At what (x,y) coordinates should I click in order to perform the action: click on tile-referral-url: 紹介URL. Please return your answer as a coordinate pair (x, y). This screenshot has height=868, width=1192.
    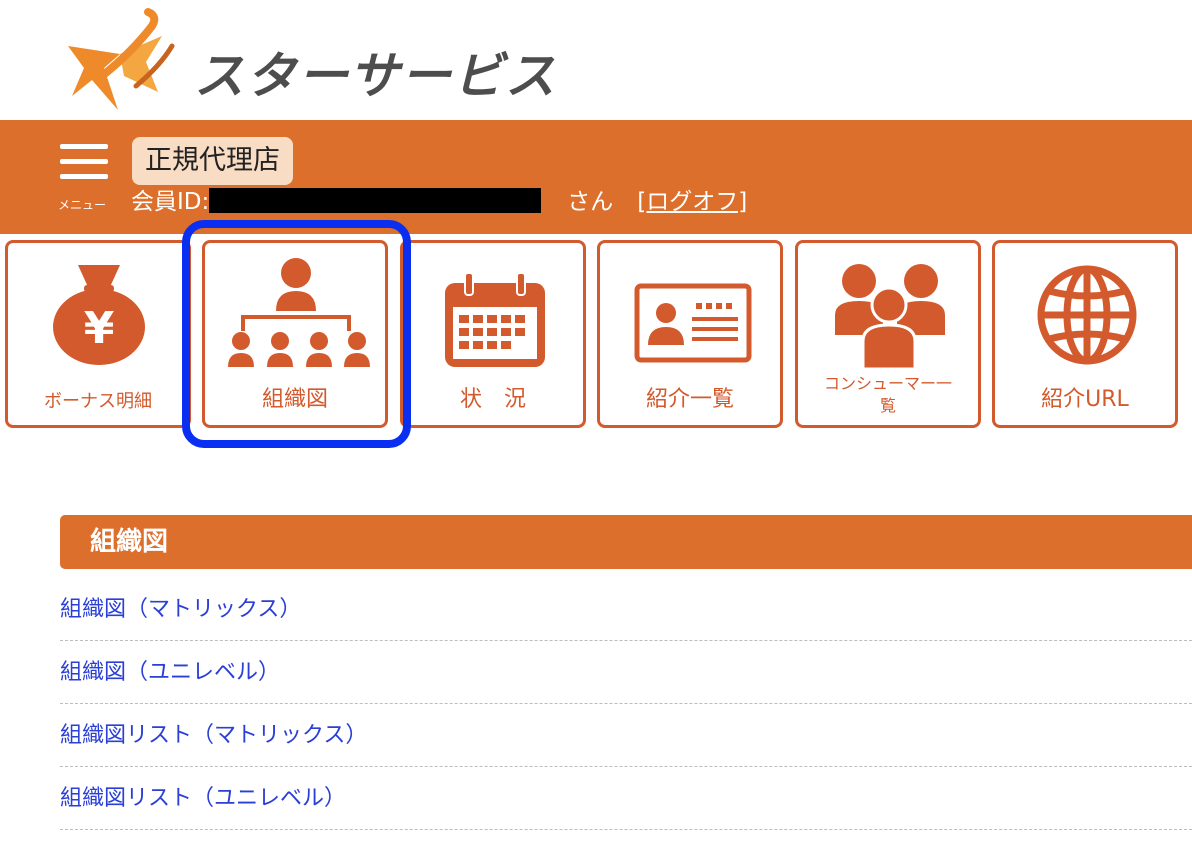
    Looking at the image, I should click on (1085, 334).